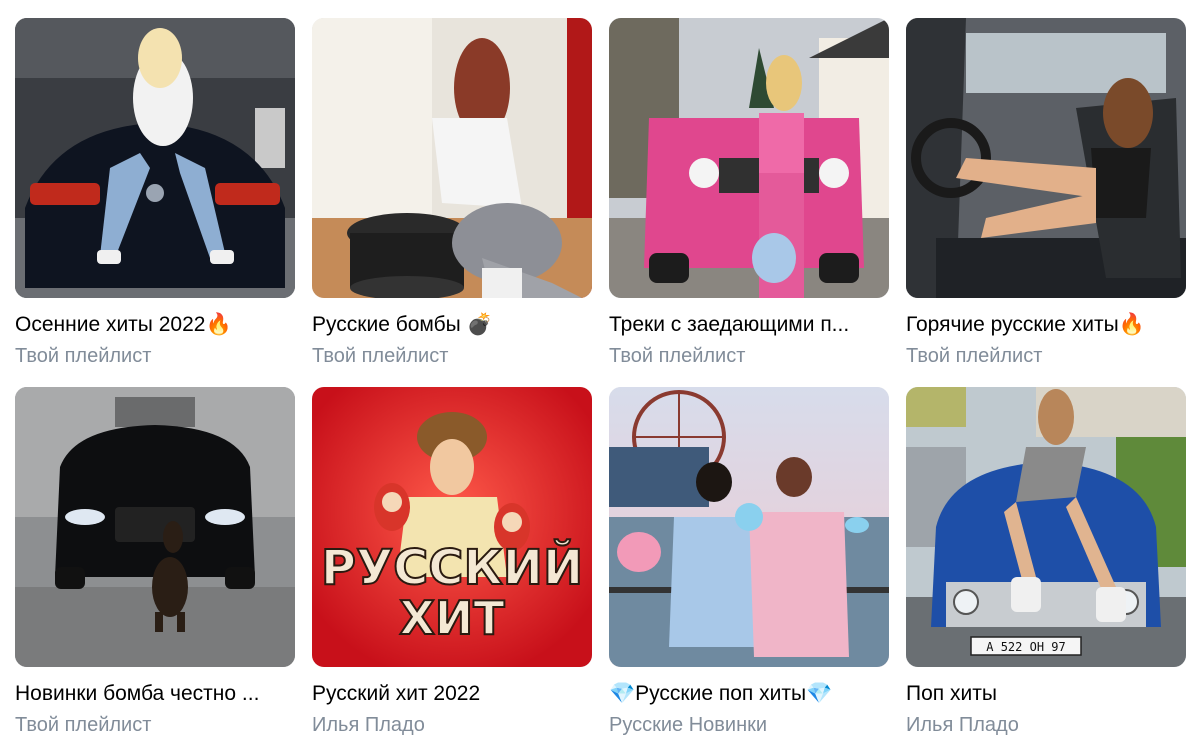 The width and height of the screenshot is (1200, 752). I want to click on cover-image-russkiy-hit: РУССКИЙ ХИТ, so click(452, 527).